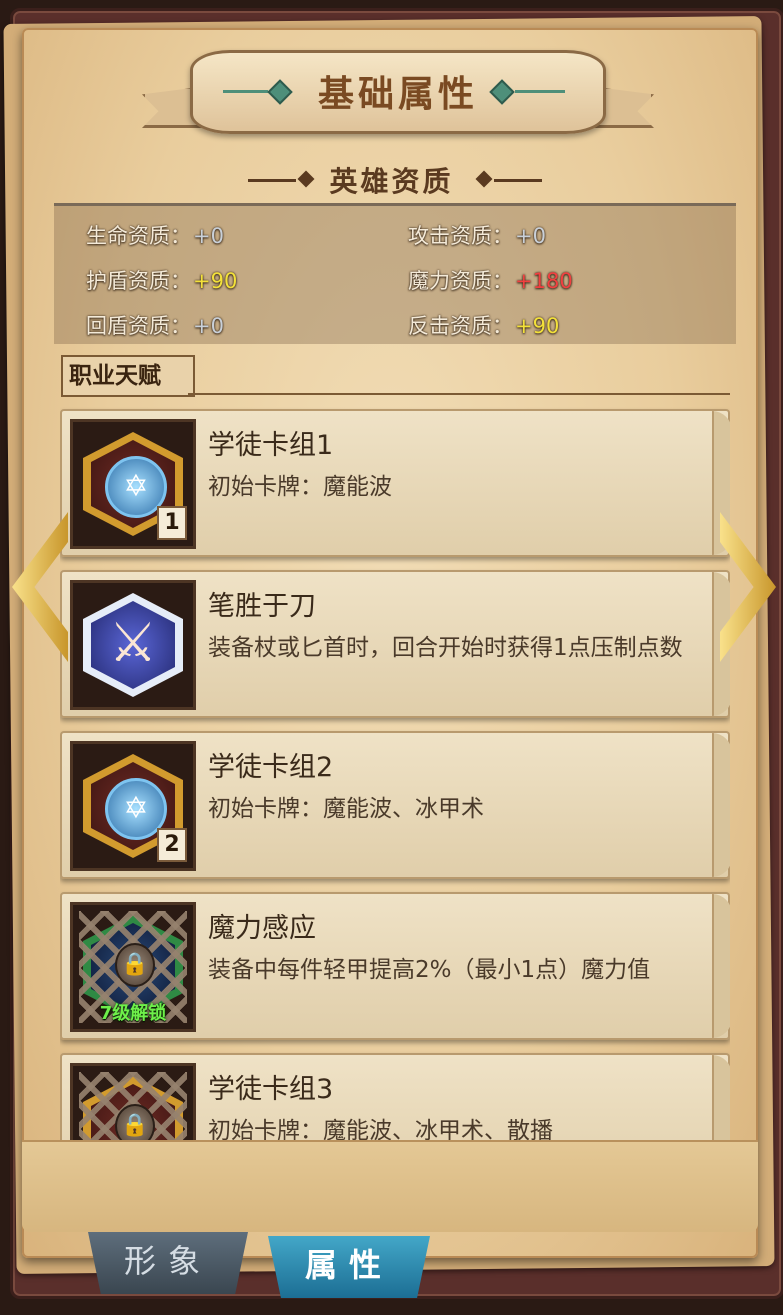 Image resolution: width=783 pixels, height=1315 pixels. Describe the element at coordinates (349, 1267) in the screenshot. I see `tab-attributes: 属性` at that location.